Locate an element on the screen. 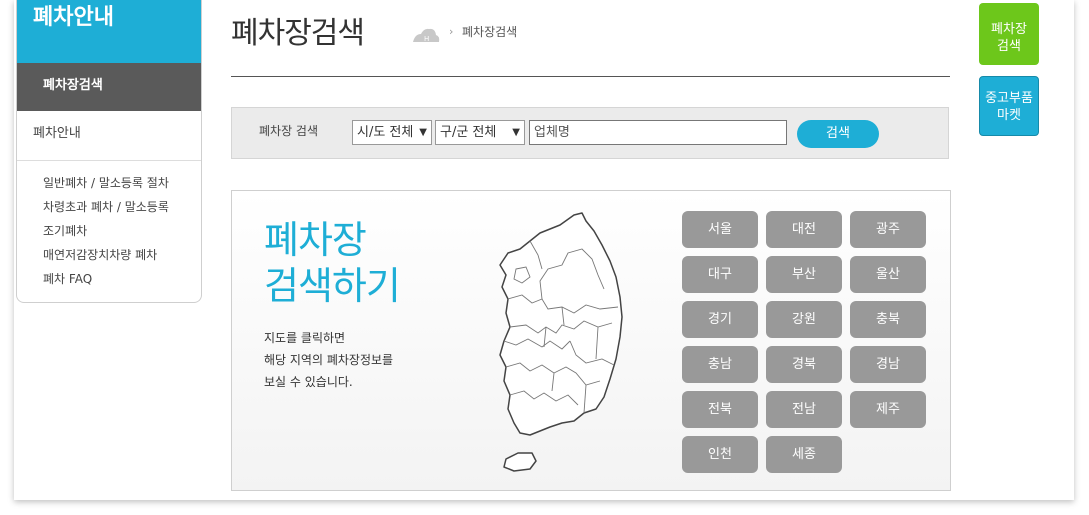  map-panel-title: 폐차장 검색하기 is located at coordinates (332, 263).